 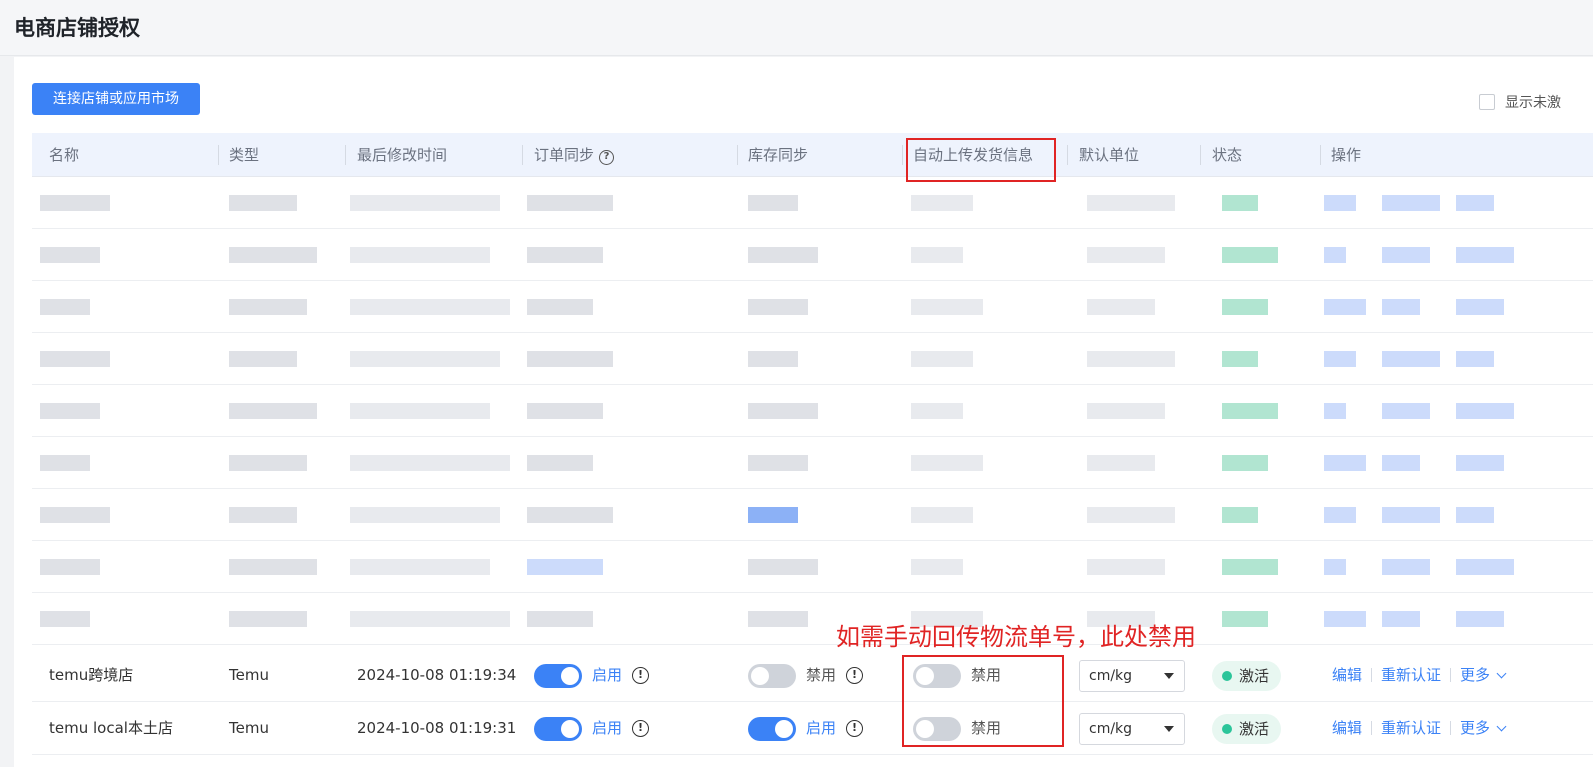 What do you see at coordinates (607, 157) in the screenshot?
I see `help-icon: ?` at bounding box center [607, 157].